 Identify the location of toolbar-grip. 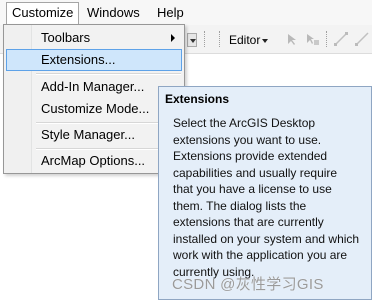
(220, 39).